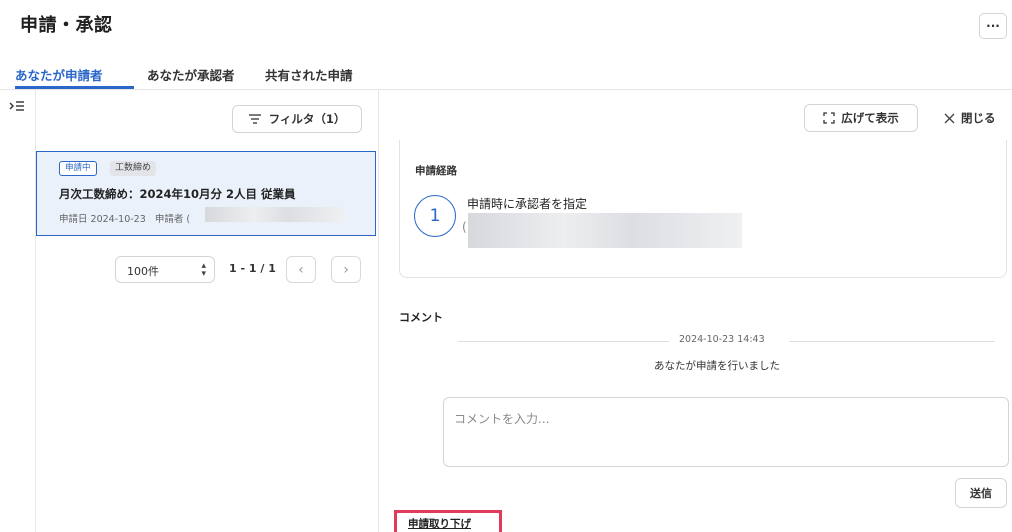 Image resolution: width=1012 pixels, height=532 pixels. I want to click on chevron-left-icon: ‹, so click(301, 269).